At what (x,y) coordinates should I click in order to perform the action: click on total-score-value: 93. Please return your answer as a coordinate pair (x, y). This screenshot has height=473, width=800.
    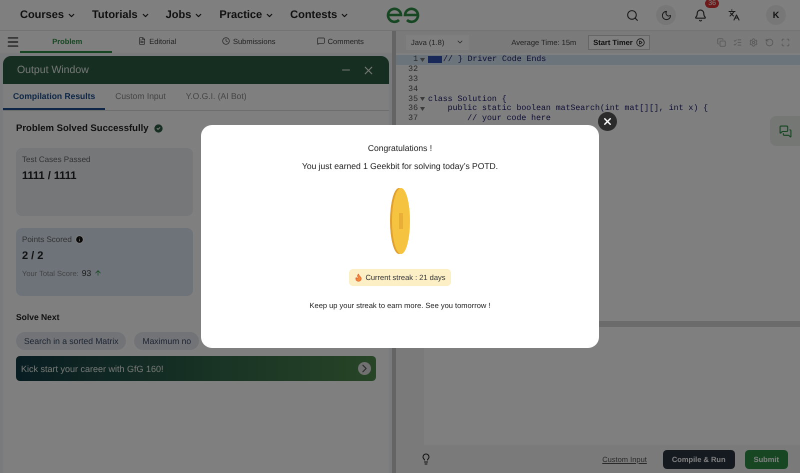
    Looking at the image, I should click on (87, 273).